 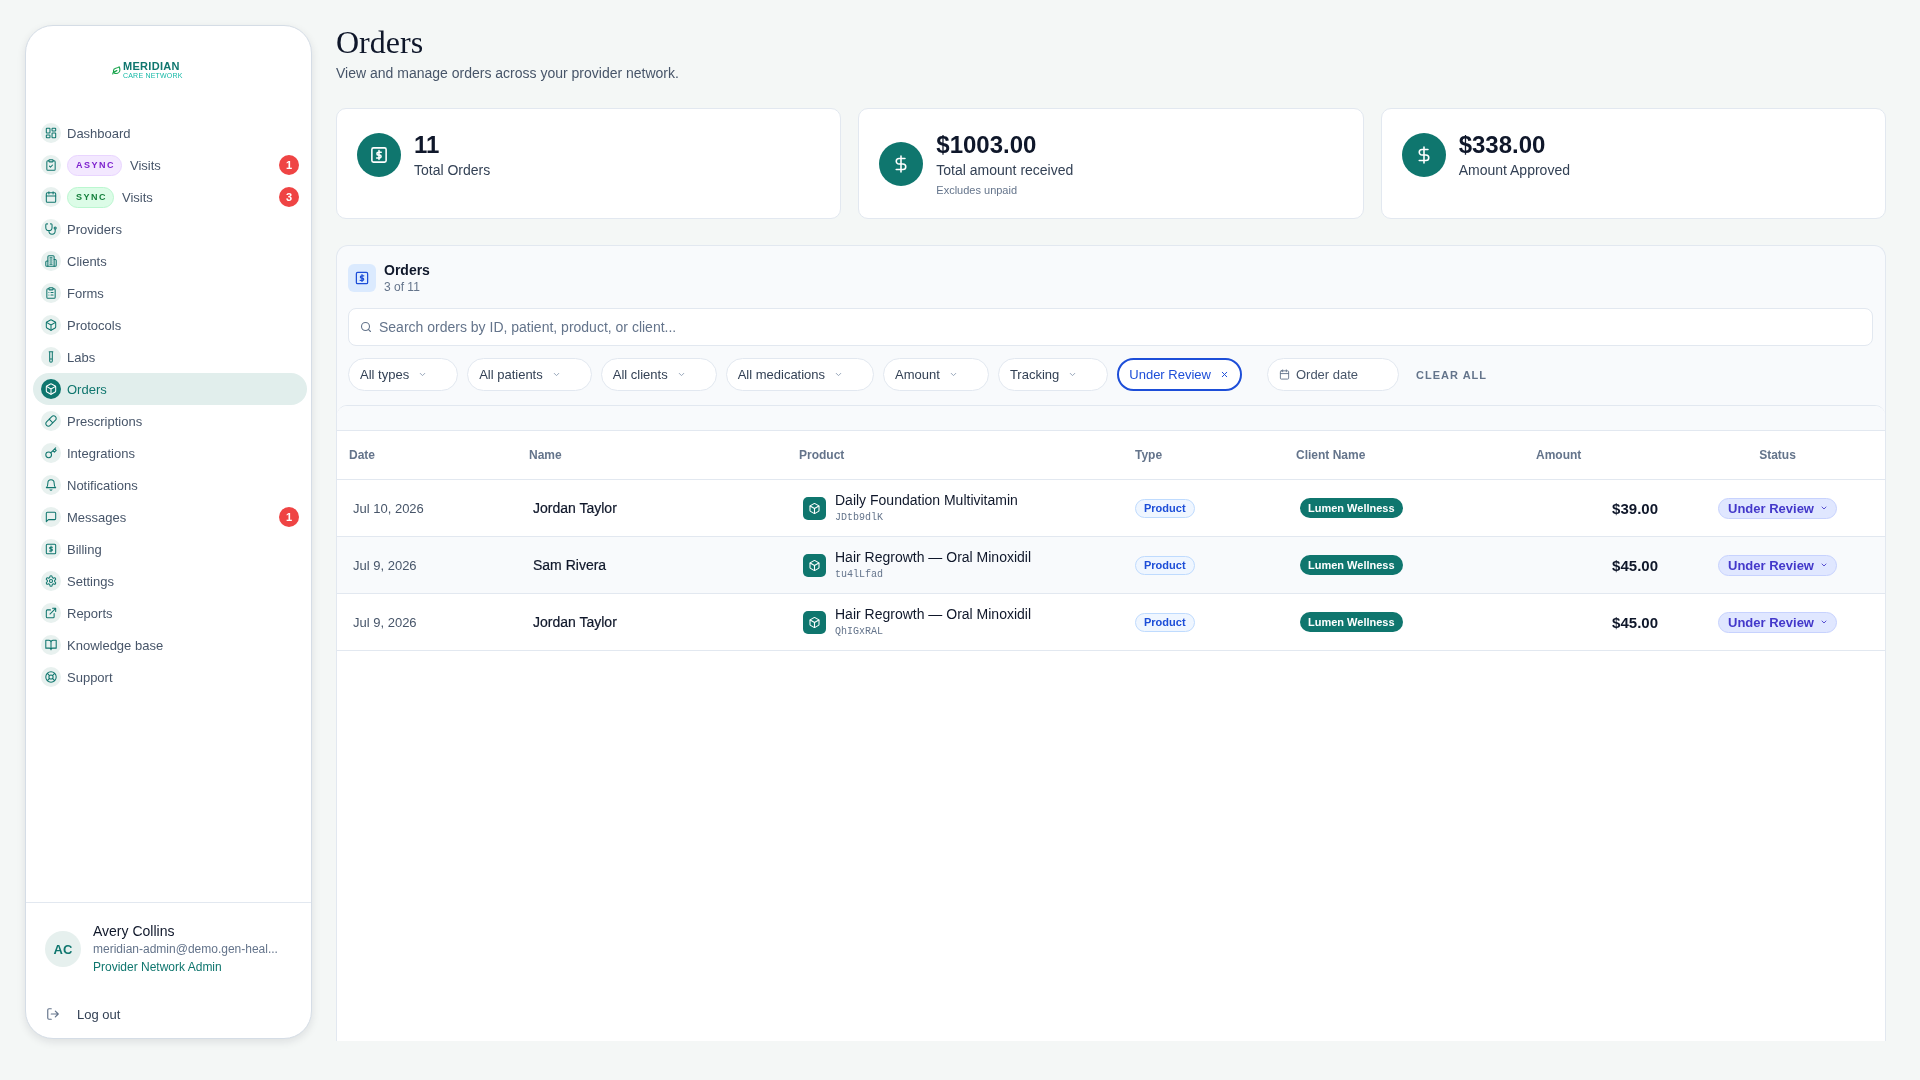 I want to click on count-badge: 3, so click(x=289, y=197).